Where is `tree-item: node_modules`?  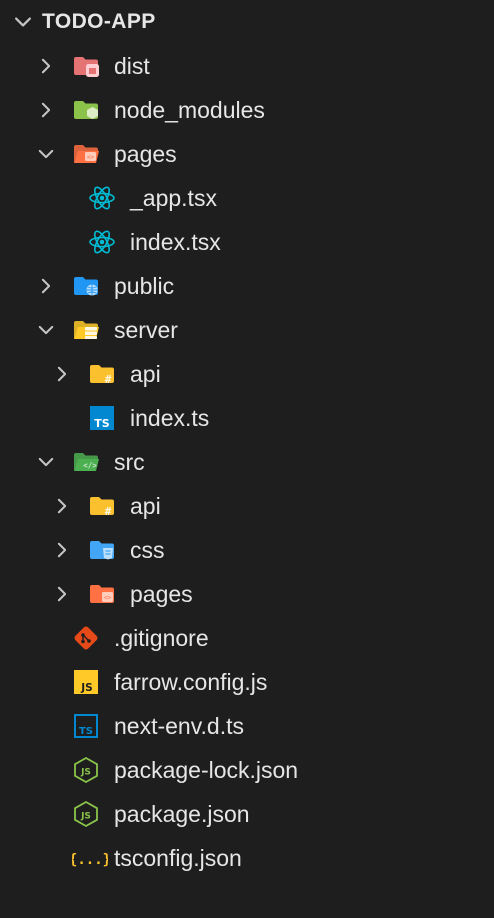 tree-item: node_modules is located at coordinates (247, 110).